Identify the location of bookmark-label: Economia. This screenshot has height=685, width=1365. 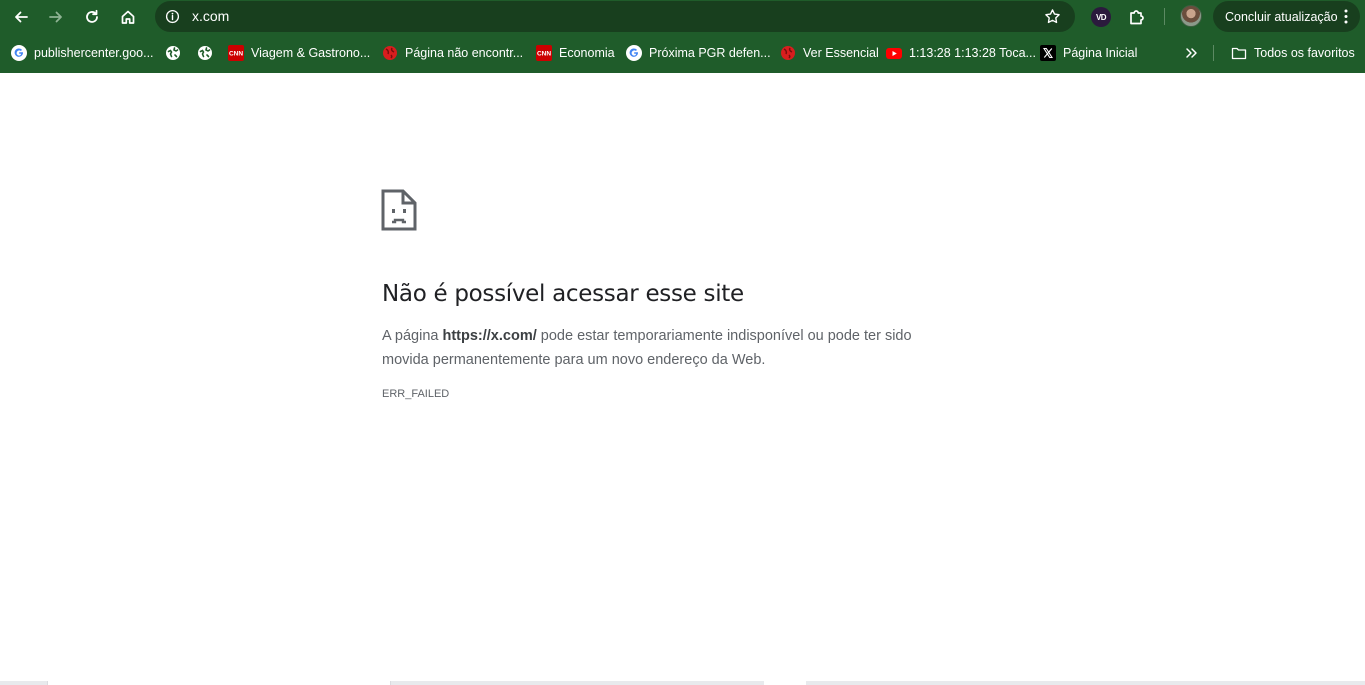
(587, 53).